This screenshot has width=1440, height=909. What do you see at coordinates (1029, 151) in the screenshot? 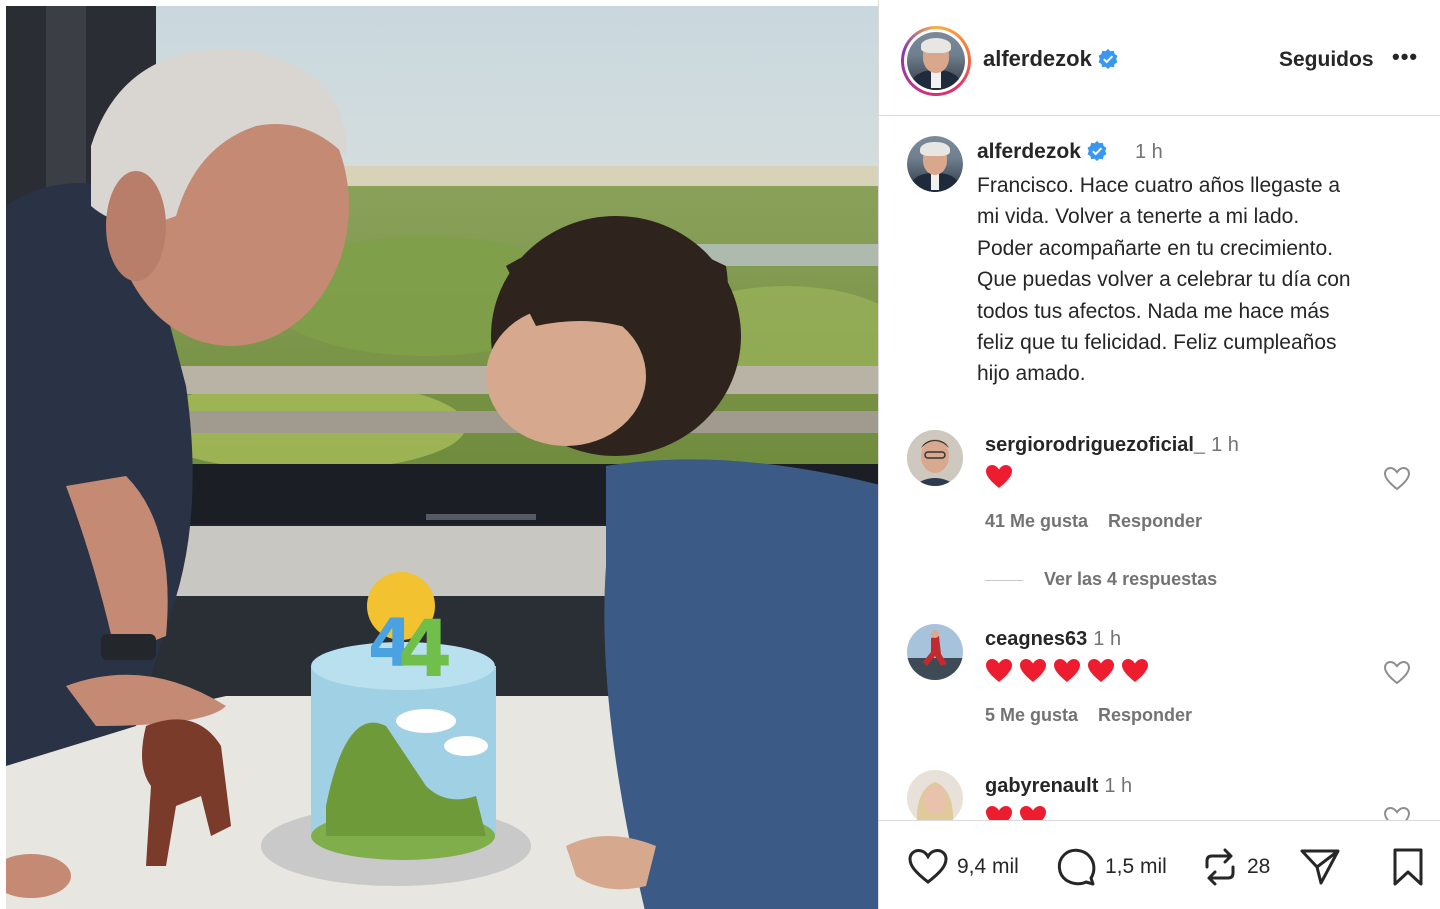
I see `caption-username-text: alferdezok` at bounding box center [1029, 151].